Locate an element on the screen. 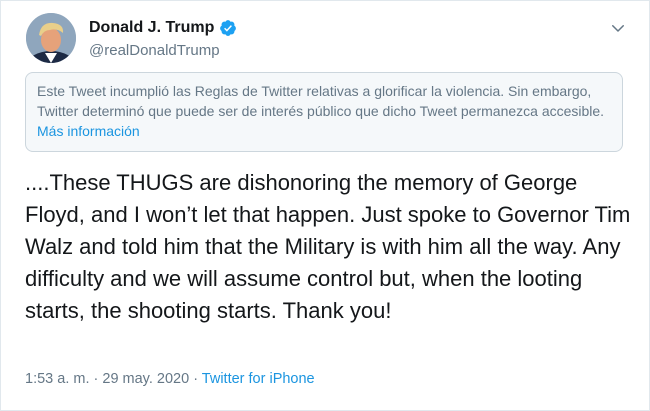 The image size is (650, 411). tweet-source-link: Twitter for iPhone is located at coordinates (258, 379).